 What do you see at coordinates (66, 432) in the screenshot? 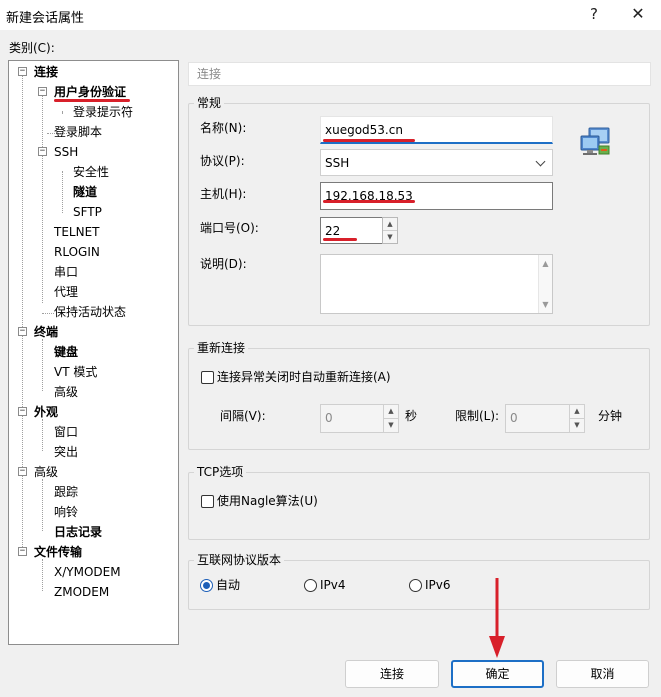
I see `tree-item-window: 窗口` at bounding box center [66, 432].